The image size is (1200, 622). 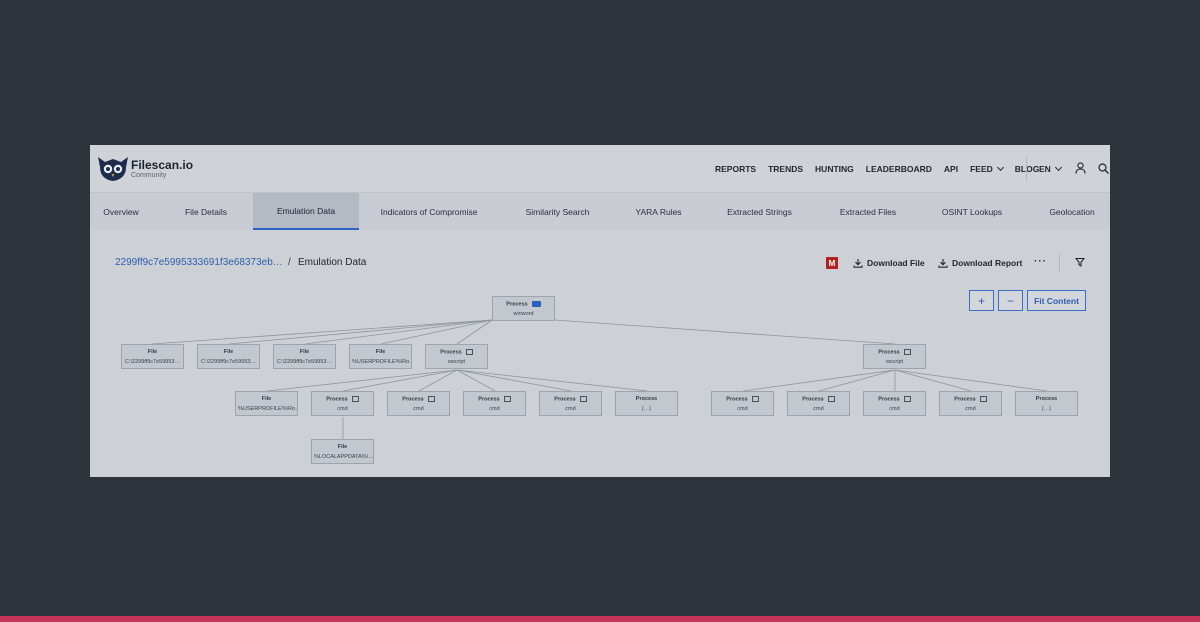 What do you see at coordinates (1027, 169) in the screenshot?
I see `nav-item-blog: BLOG` at bounding box center [1027, 169].